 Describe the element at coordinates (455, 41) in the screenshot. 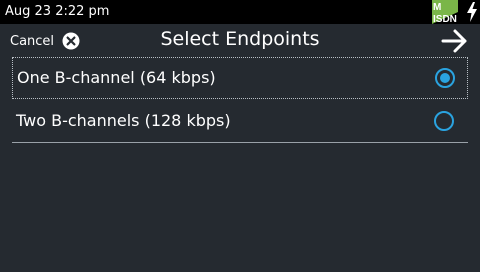

I see `next-arrow-button` at that location.